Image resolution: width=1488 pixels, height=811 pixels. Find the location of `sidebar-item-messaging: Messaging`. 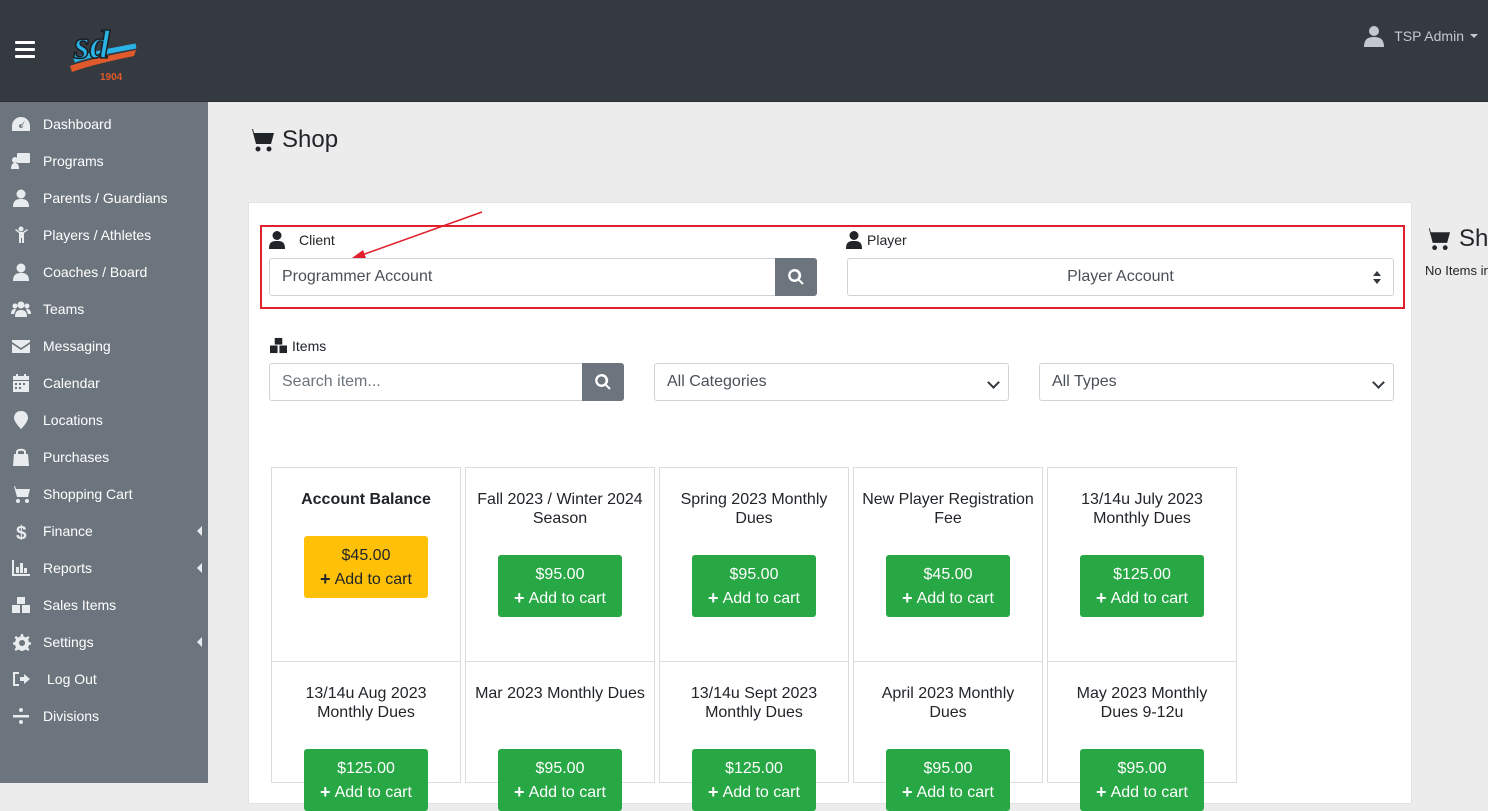

sidebar-item-messaging: Messaging is located at coordinates (104, 345).